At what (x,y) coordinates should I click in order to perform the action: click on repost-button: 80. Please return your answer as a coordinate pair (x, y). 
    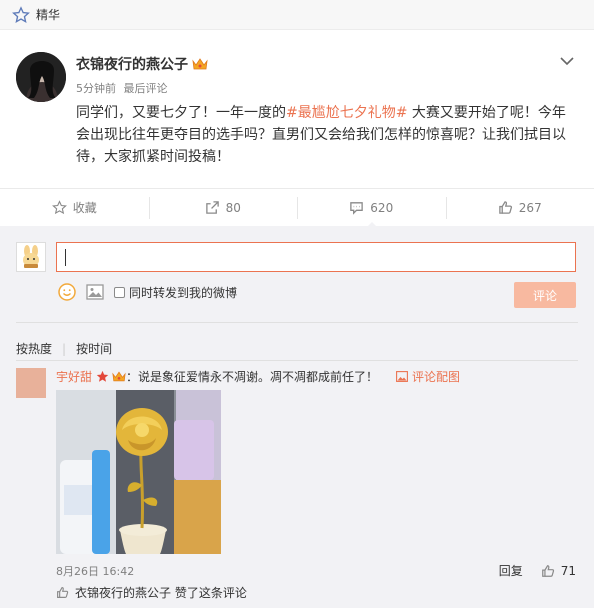
    Looking at the image, I should click on (223, 207).